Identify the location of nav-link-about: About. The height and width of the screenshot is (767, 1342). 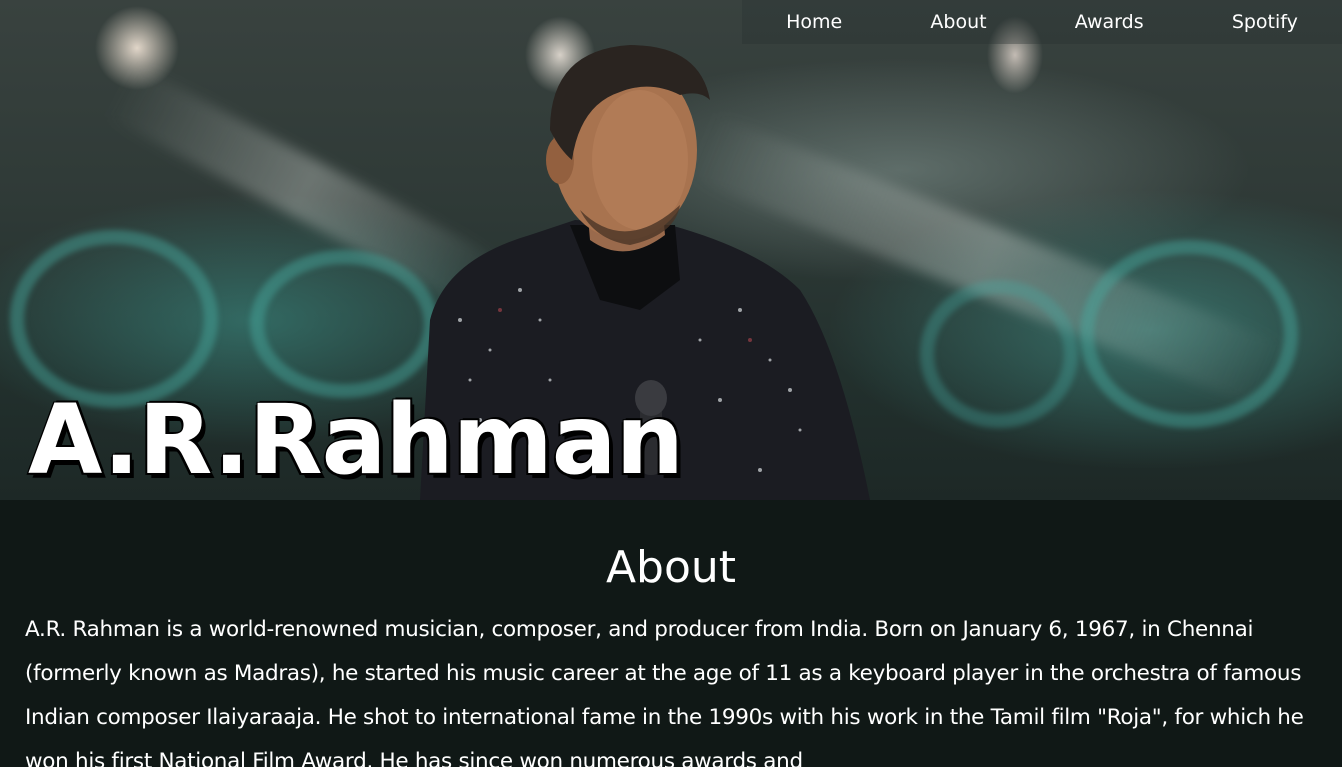
(958, 22).